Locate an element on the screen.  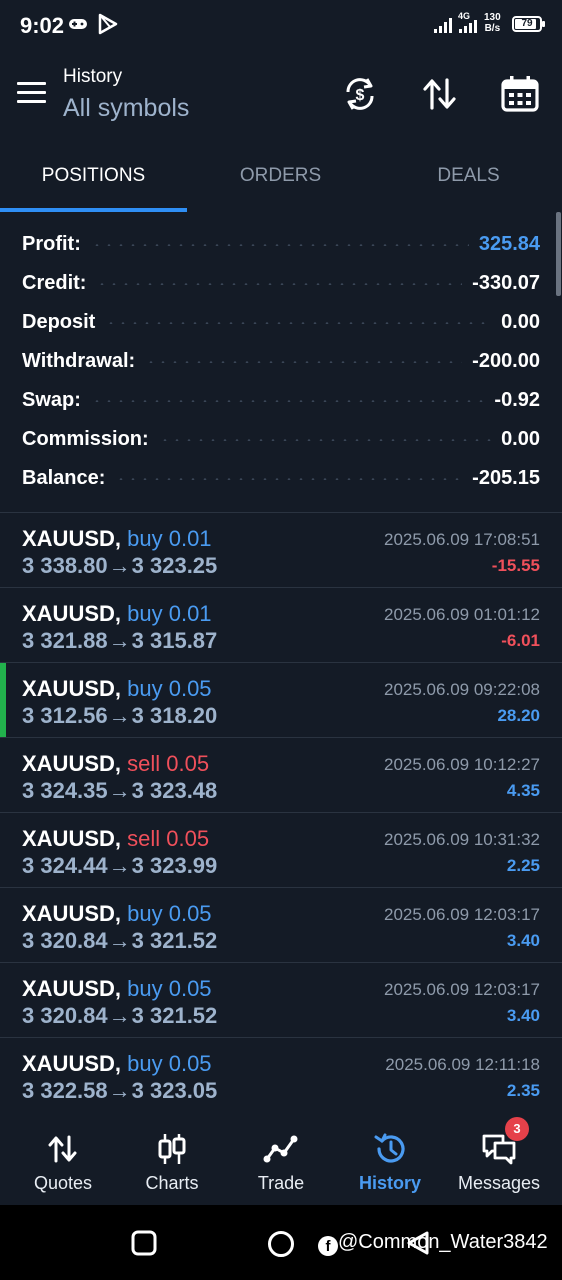
summary-label: Deposit is located at coordinates (59, 322).